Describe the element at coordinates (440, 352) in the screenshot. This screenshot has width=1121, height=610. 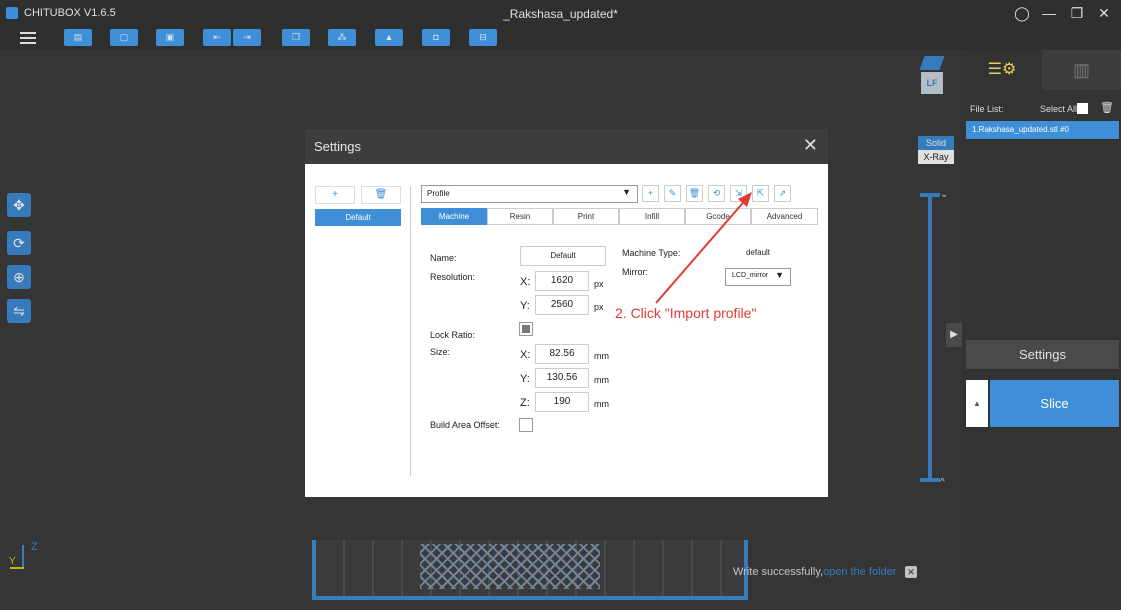
I see `size-label: Size:` at that location.